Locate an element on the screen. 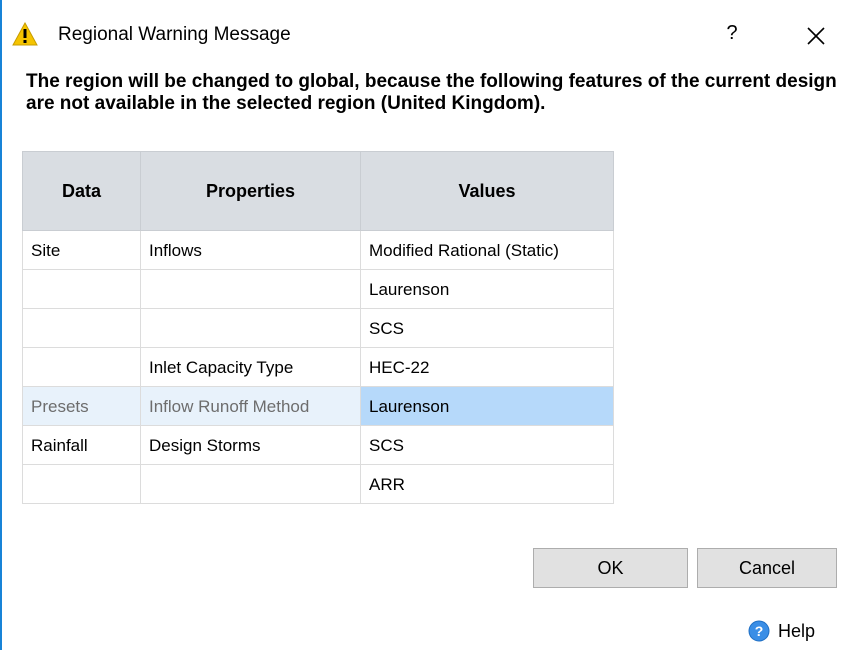  cell-value: HEC-22 is located at coordinates (487, 367).